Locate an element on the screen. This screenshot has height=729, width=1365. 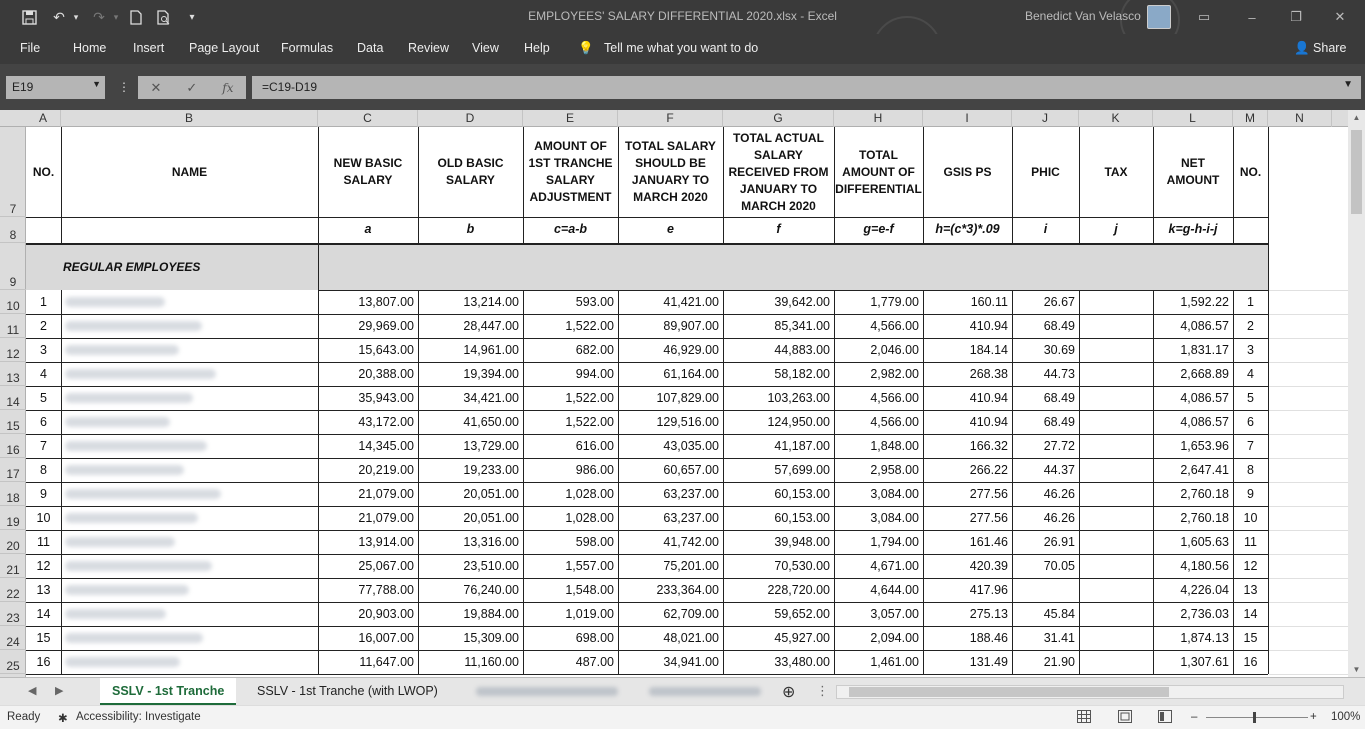
row-number-cell-right: 10 is located at coordinates (1250, 519).